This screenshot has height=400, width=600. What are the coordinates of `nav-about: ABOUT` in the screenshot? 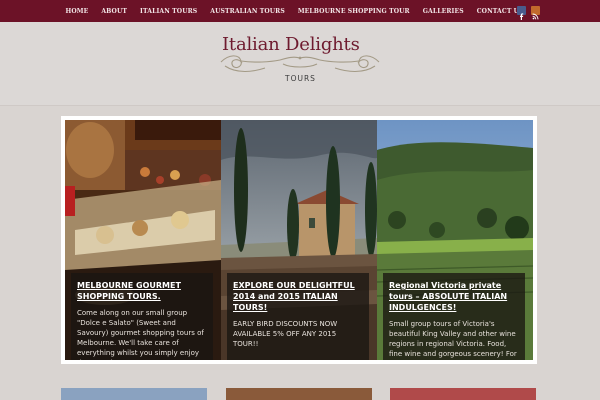 It's located at (114, 11).